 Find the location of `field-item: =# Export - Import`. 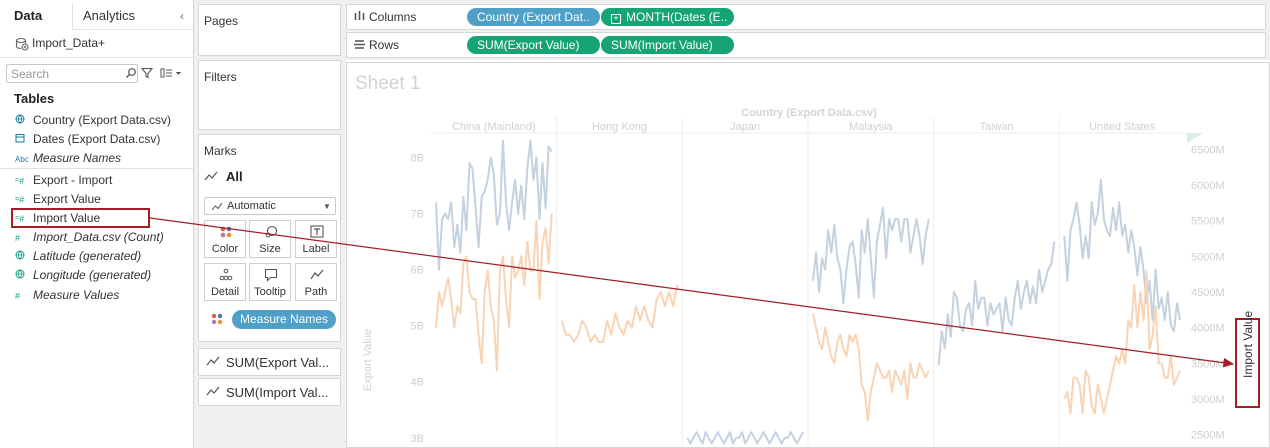

field-item: =# Export - Import is located at coordinates (63, 180).